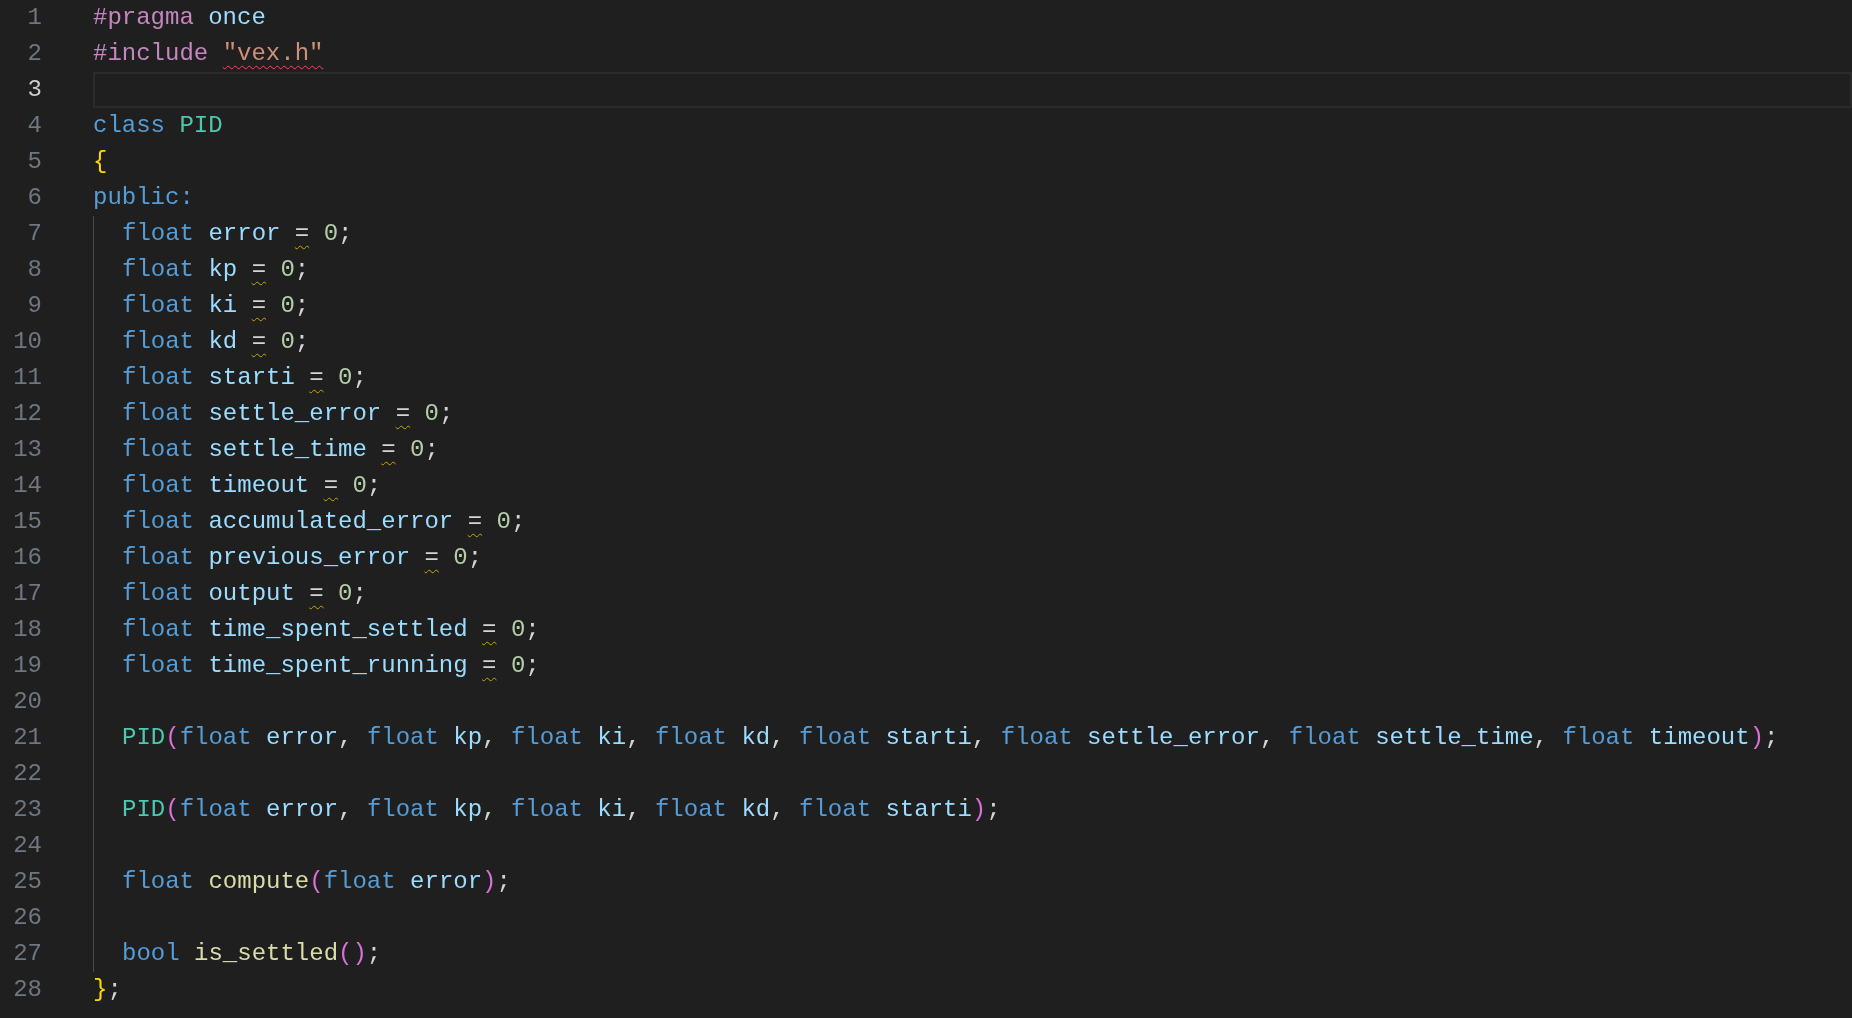  I want to click on line-number: 13, so click(27, 450).